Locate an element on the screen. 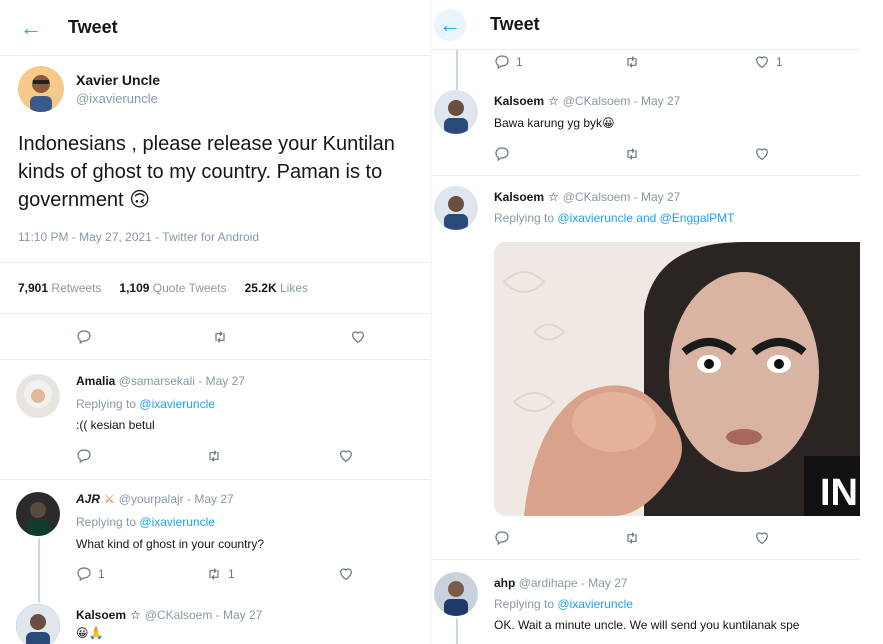 The height and width of the screenshot is (644, 883). quote-tweets-stat: 1,109 Quote Tweets is located at coordinates (172, 288).